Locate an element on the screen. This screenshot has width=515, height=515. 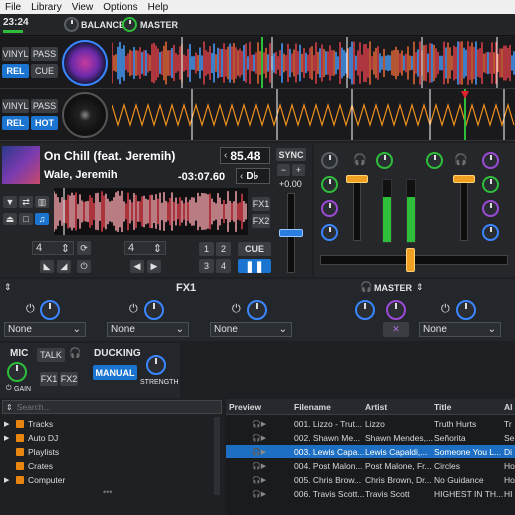
tree-item: ▶ Computer is located at coordinates (34, 480).